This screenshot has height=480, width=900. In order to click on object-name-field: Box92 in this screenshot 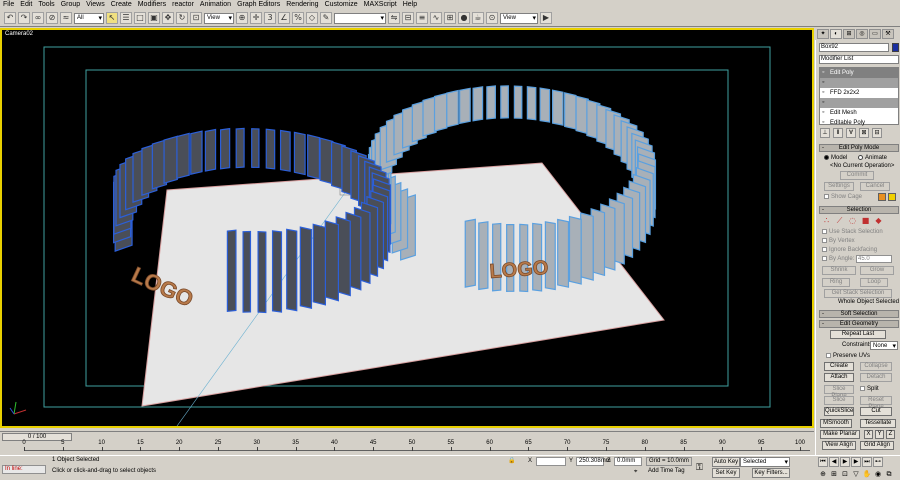, I will do `click(854, 47)`.